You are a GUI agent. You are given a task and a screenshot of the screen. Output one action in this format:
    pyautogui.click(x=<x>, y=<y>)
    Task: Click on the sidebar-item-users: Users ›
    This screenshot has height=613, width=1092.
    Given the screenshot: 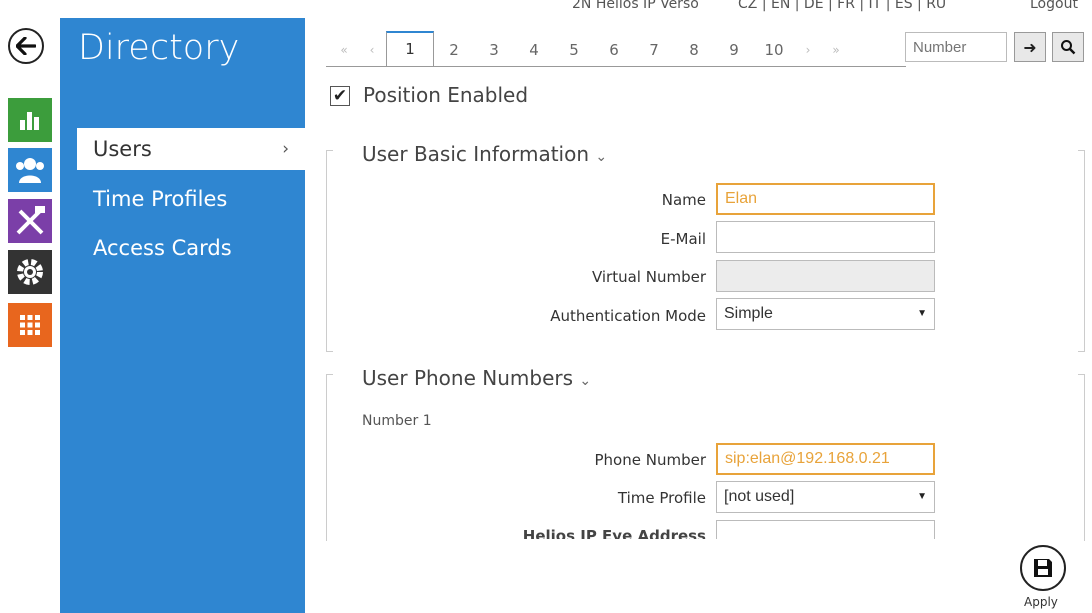 What is the action you would take?
    pyautogui.click(x=191, y=149)
    